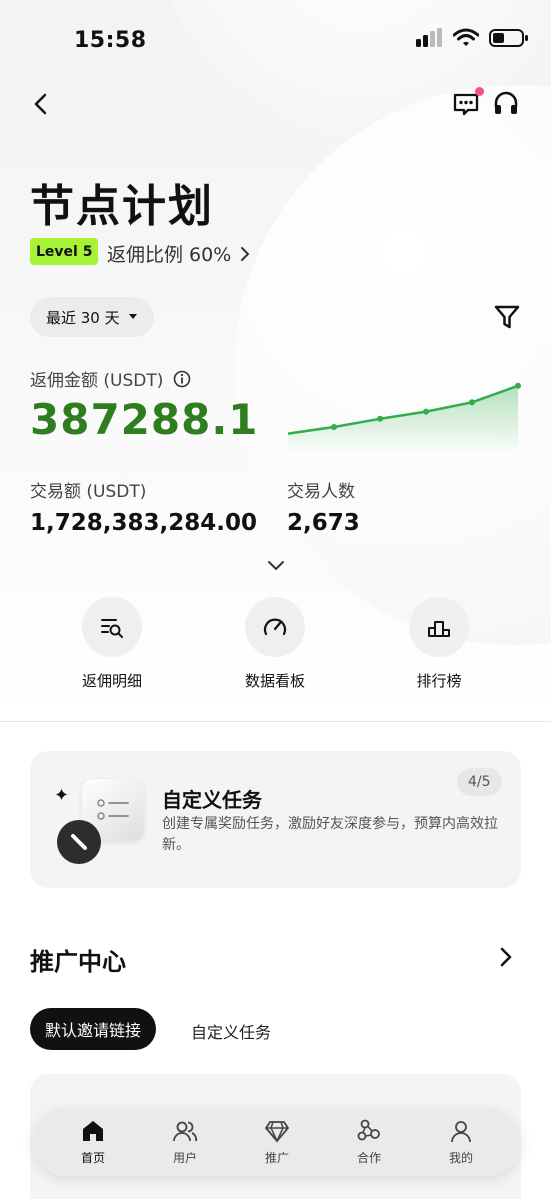 The width and height of the screenshot is (551, 1199). I want to click on task-count-badge: 4/5, so click(479, 782).